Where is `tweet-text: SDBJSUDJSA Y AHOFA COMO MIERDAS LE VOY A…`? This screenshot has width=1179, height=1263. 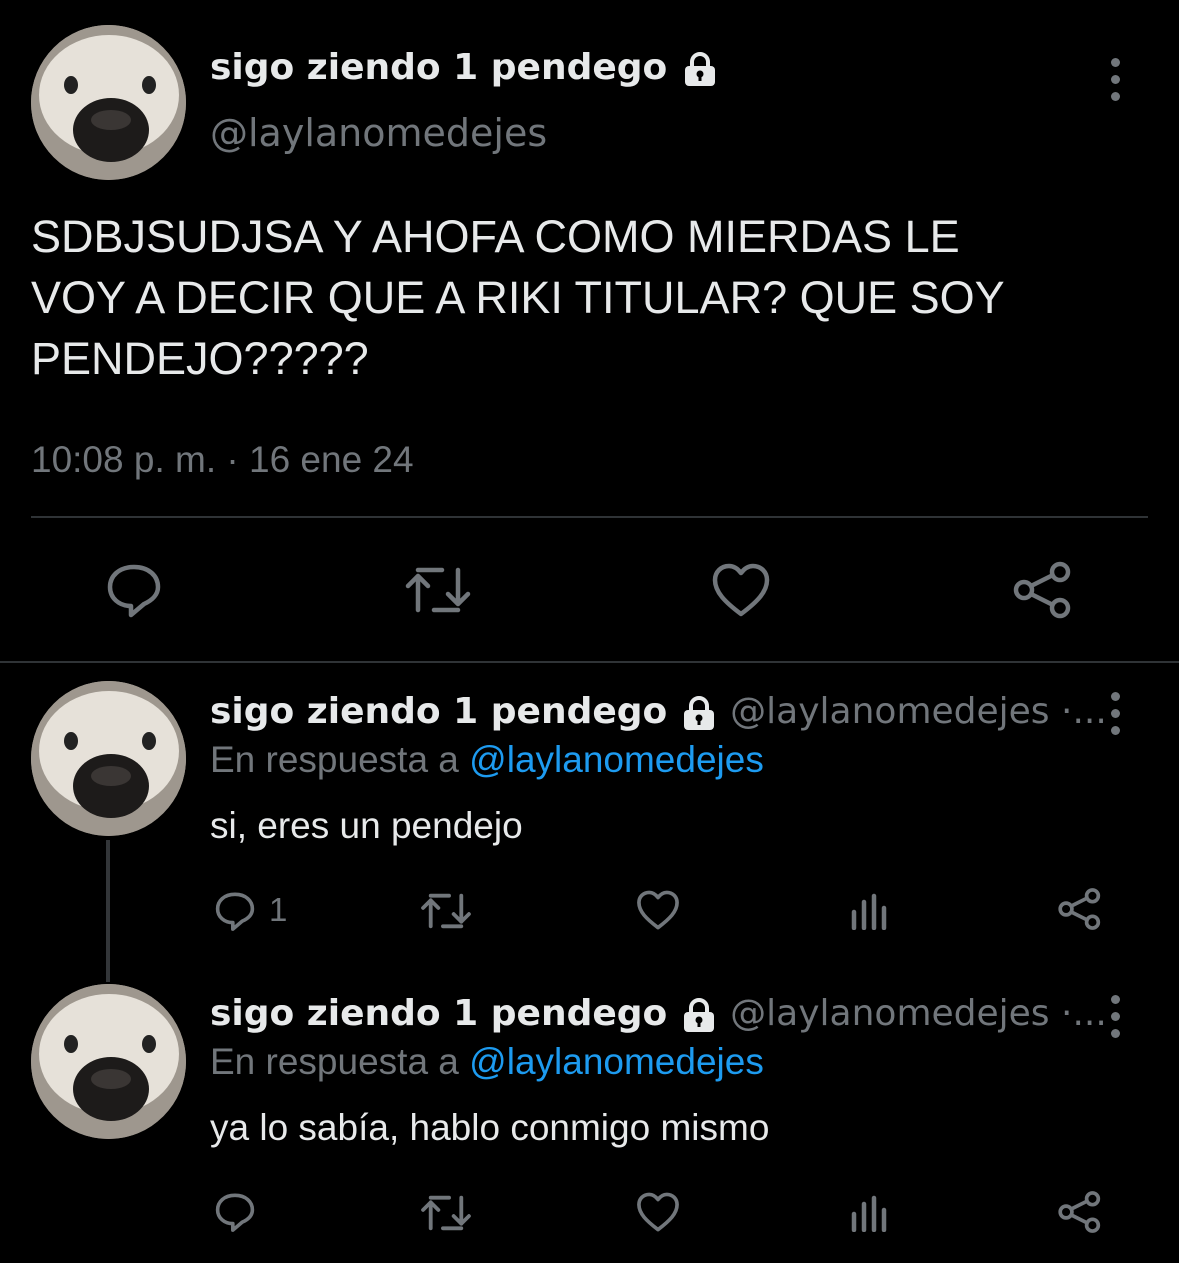
tweet-text: SDBJSUDJSA Y AHOFA COMO MIERDAS LE VOY A… is located at coordinates (518, 297).